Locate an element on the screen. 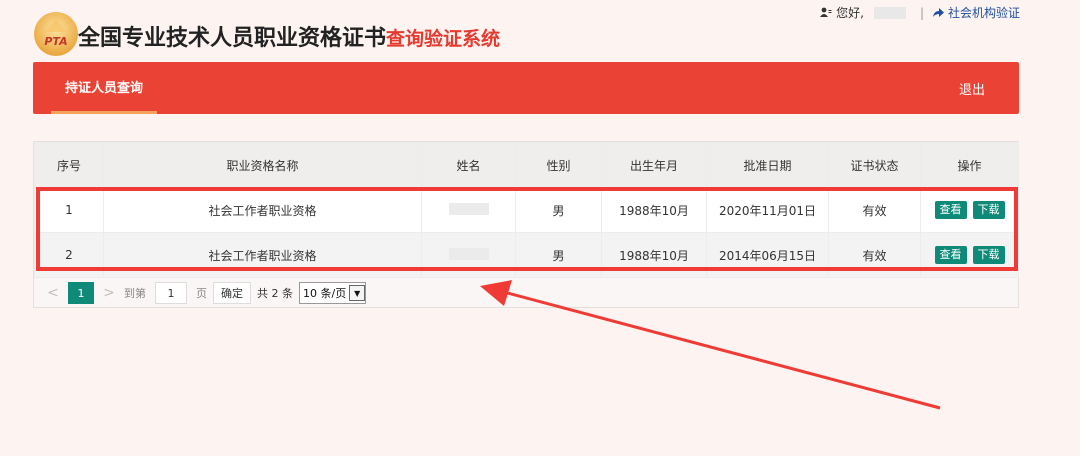  tab-certificate-holder-query: 持证人员查询 is located at coordinates (104, 88).